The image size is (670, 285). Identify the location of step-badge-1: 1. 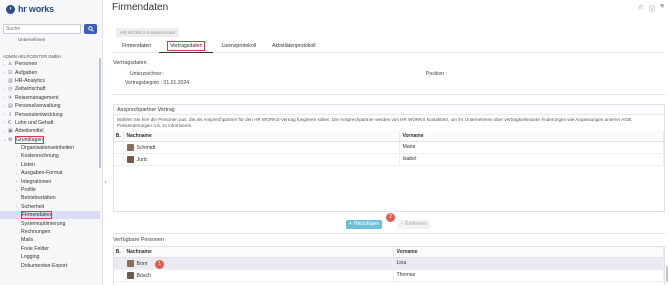
(159, 264).